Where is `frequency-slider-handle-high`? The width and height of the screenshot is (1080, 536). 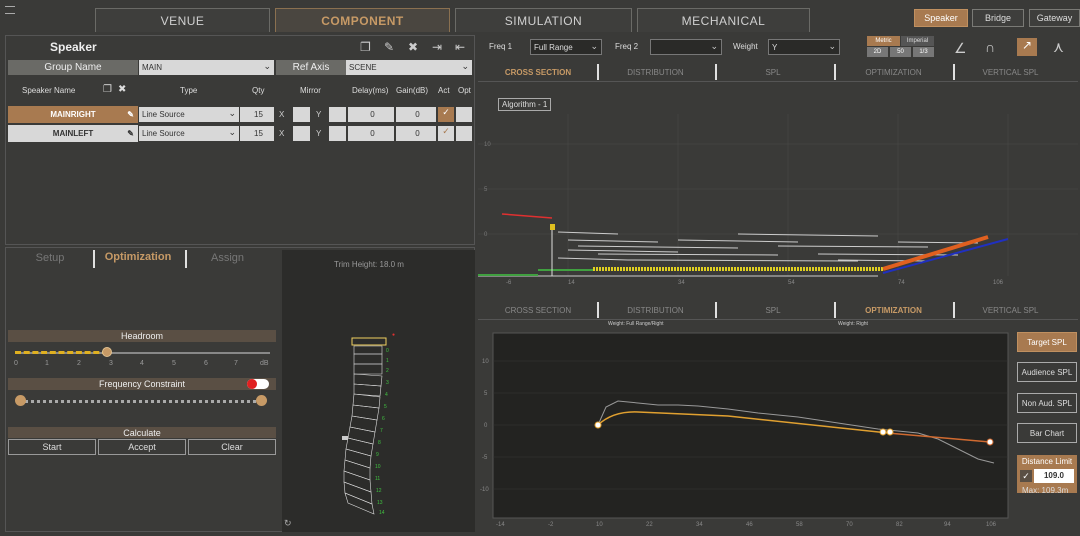 frequency-slider-handle-high is located at coordinates (261, 400).